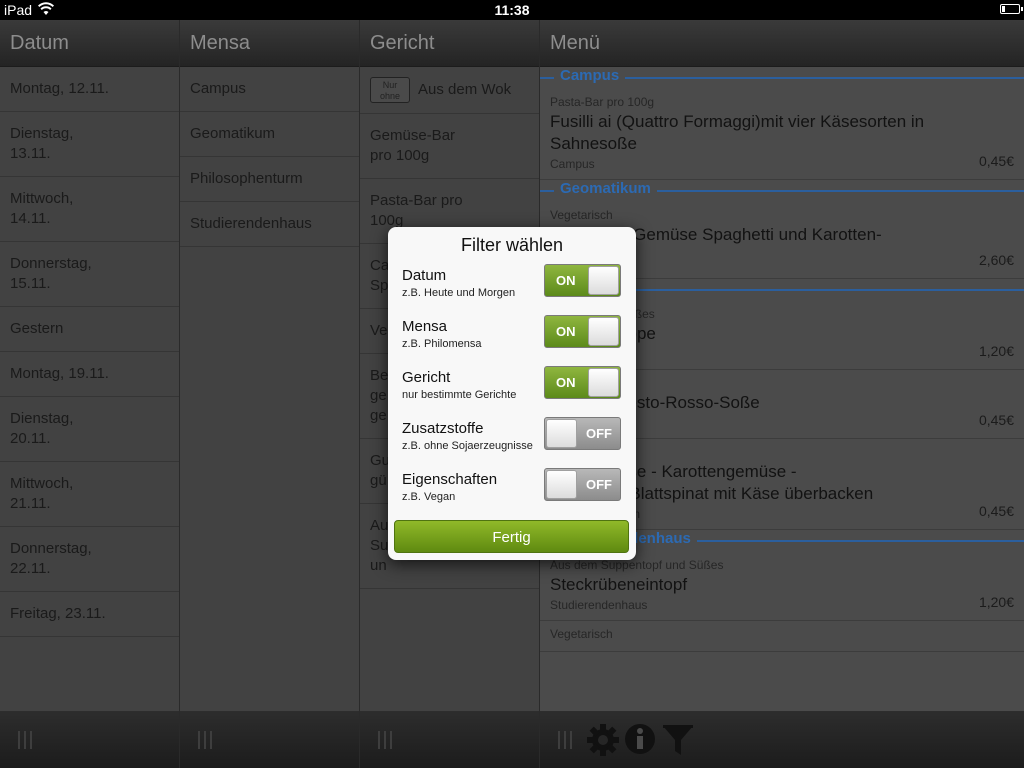 This screenshot has height=768, width=1024. I want to click on filter-hint: nur bestimmte Gerichte, so click(459, 395).